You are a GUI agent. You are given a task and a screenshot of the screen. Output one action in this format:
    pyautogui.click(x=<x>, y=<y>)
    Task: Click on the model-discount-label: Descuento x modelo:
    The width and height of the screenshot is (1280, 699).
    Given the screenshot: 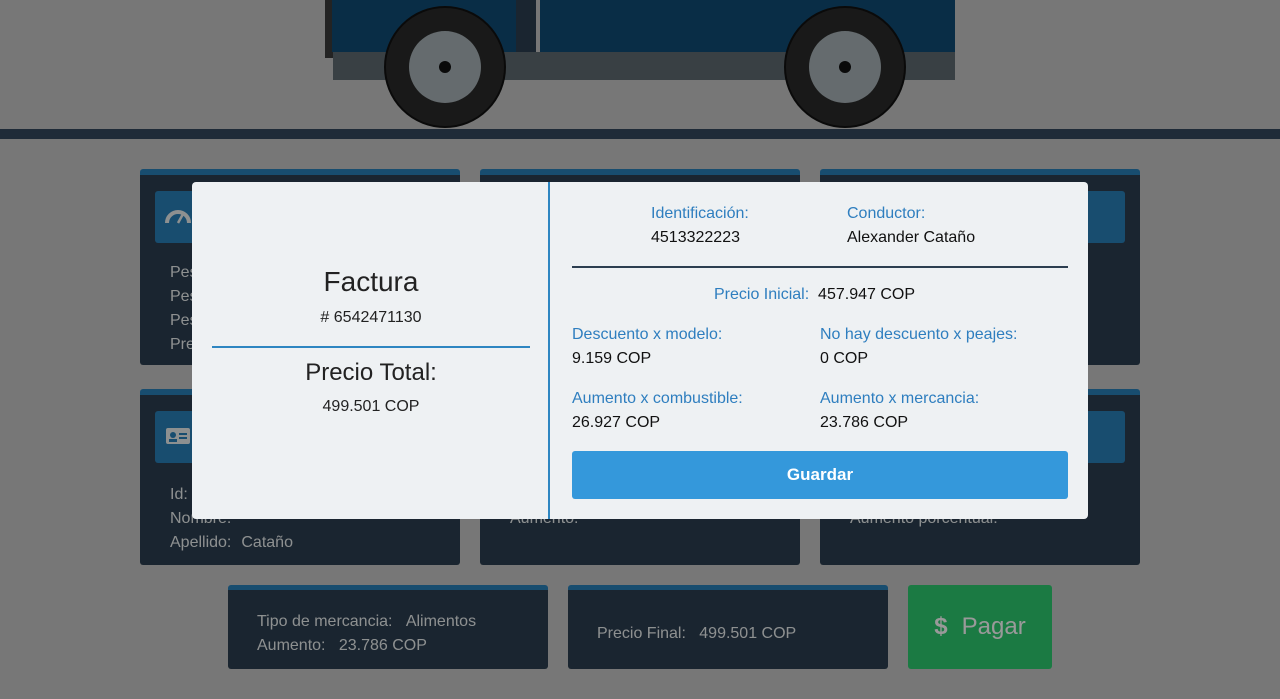 What is the action you would take?
    pyautogui.click(x=647, y=334)
    